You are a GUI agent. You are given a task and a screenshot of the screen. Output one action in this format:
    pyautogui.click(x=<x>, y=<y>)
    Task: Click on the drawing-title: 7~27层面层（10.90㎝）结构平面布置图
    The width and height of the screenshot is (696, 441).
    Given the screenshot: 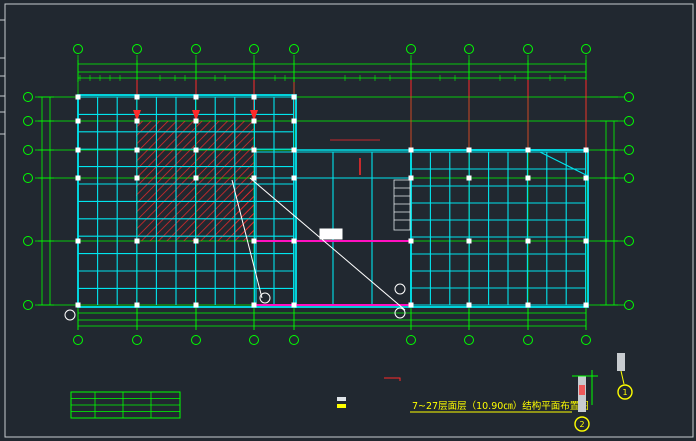 What is the action you would take?
    pyautogui.click(x=500, y=406)
    